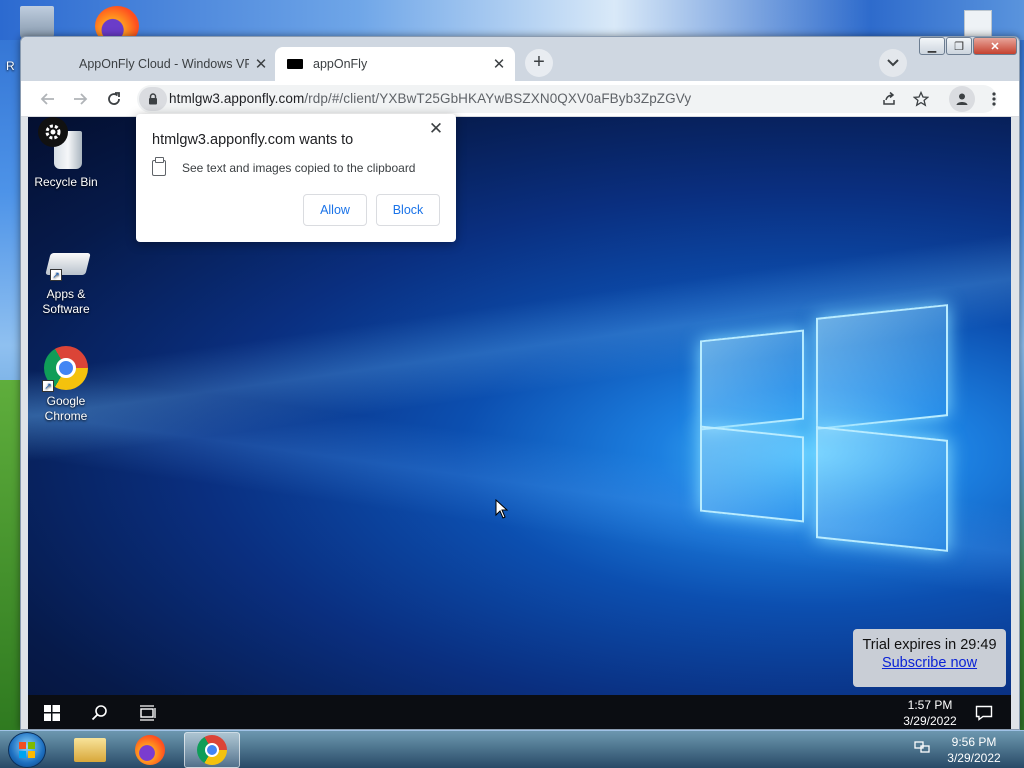  I want to click on chrome-icon: ↗, so click(65, 369).